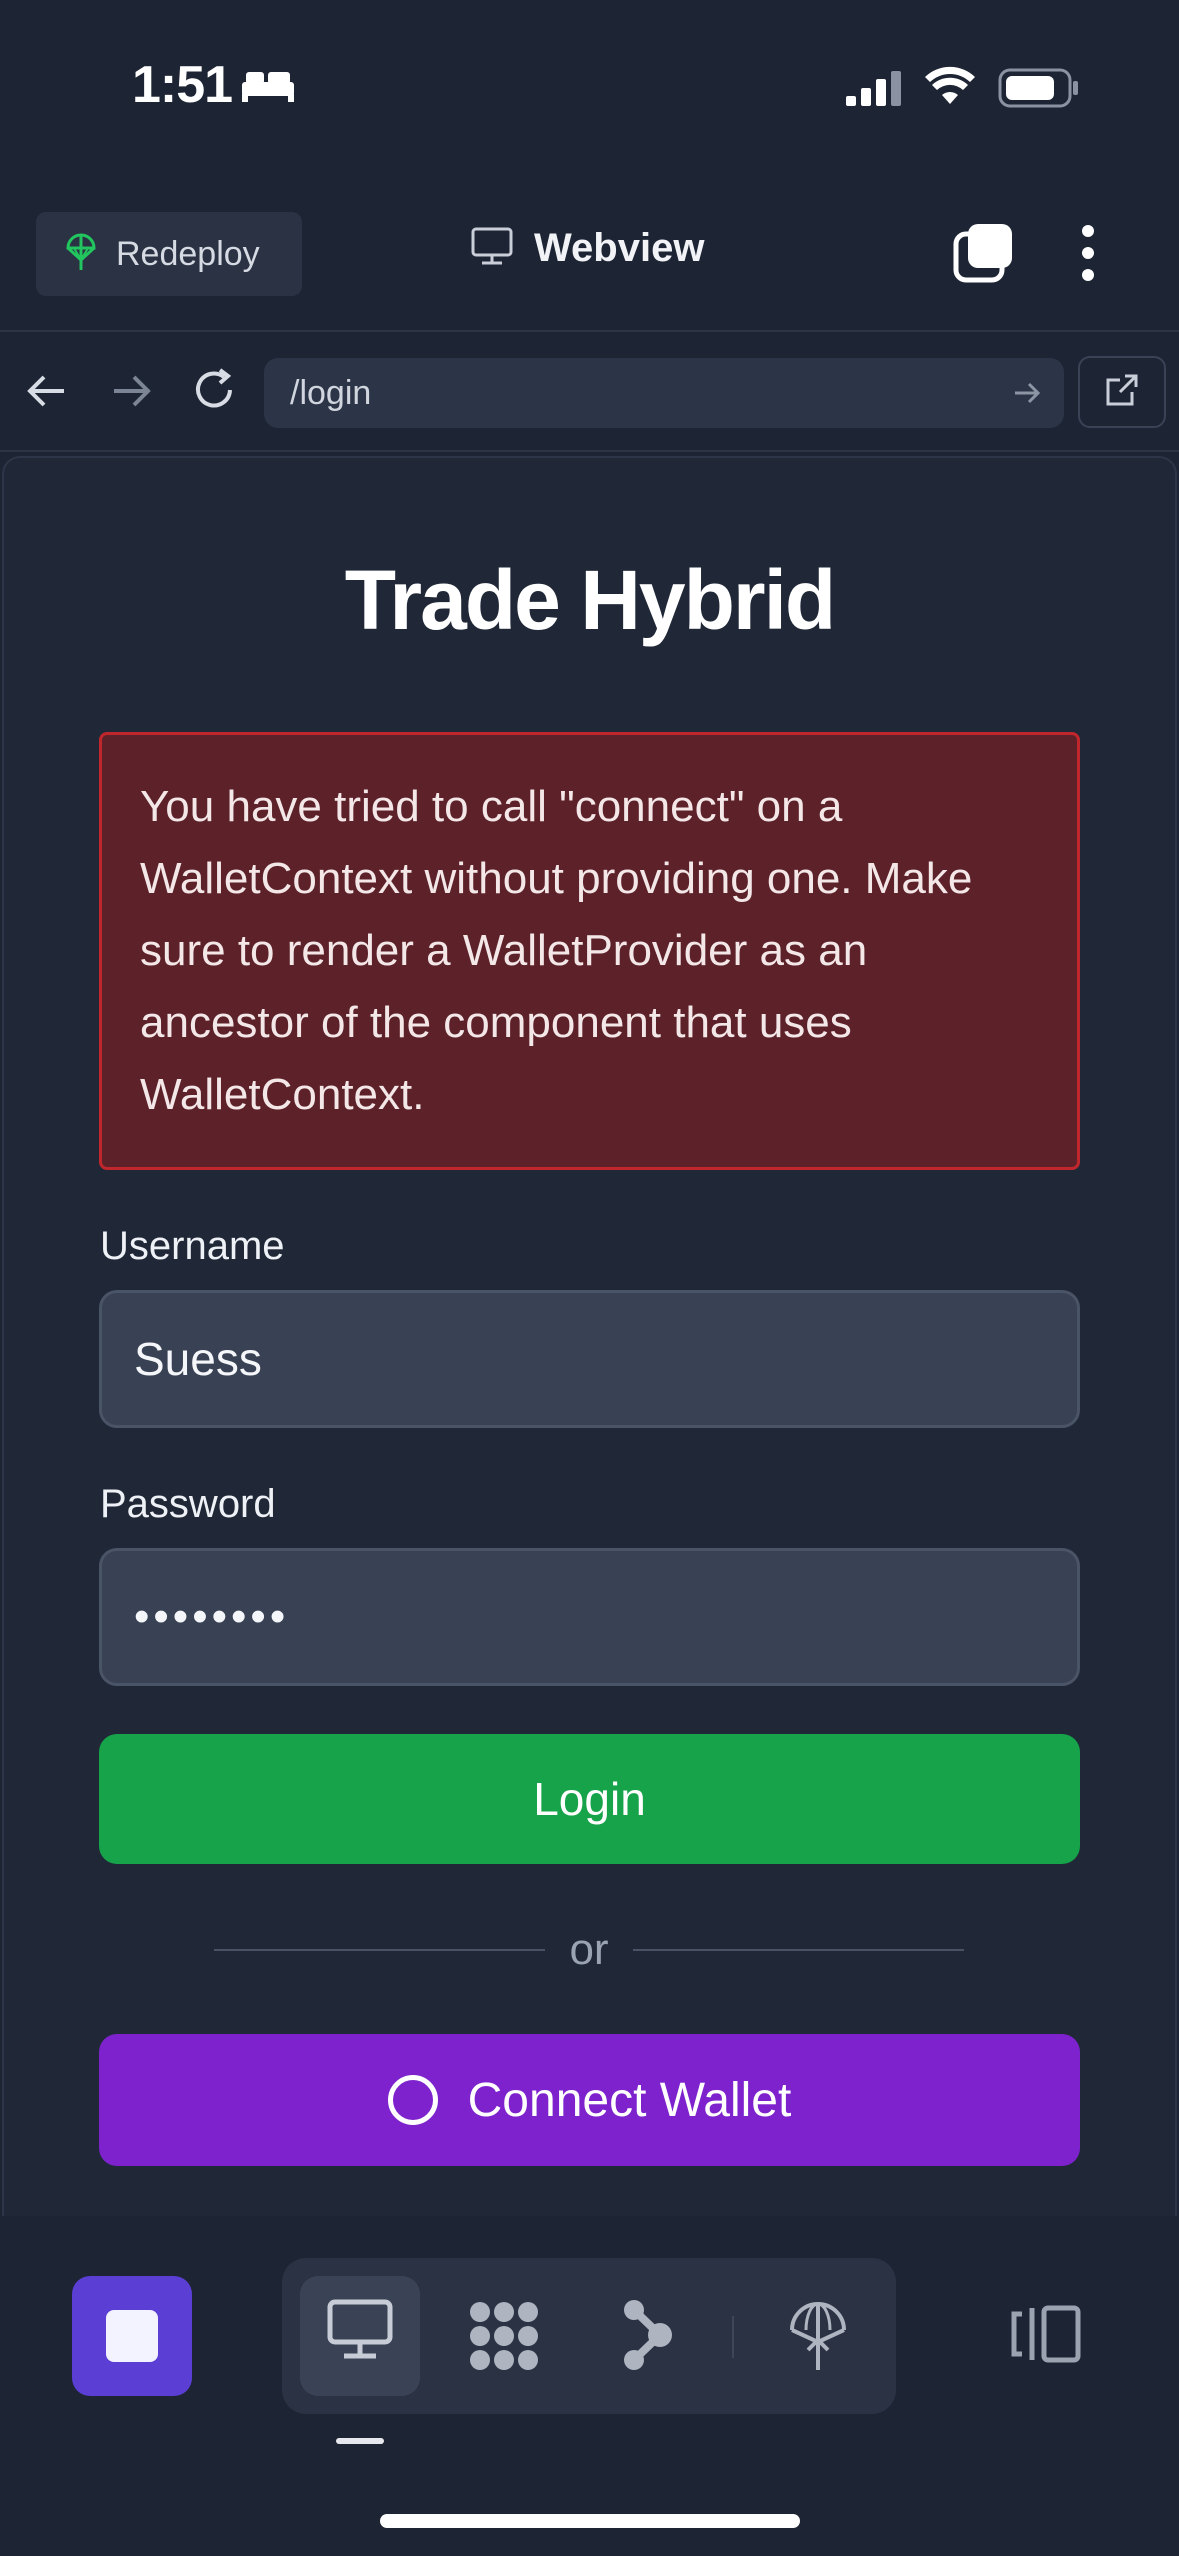  What do you see at coordinates (590, 2521) in the screenshot?
I see `home-indicator` at bounding box center [590, 2521].